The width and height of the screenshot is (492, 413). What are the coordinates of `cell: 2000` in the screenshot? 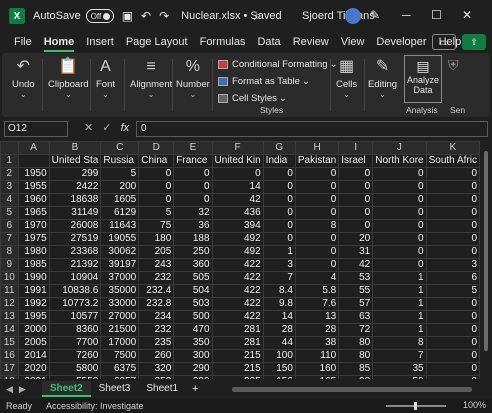 It's located at (33, 330).